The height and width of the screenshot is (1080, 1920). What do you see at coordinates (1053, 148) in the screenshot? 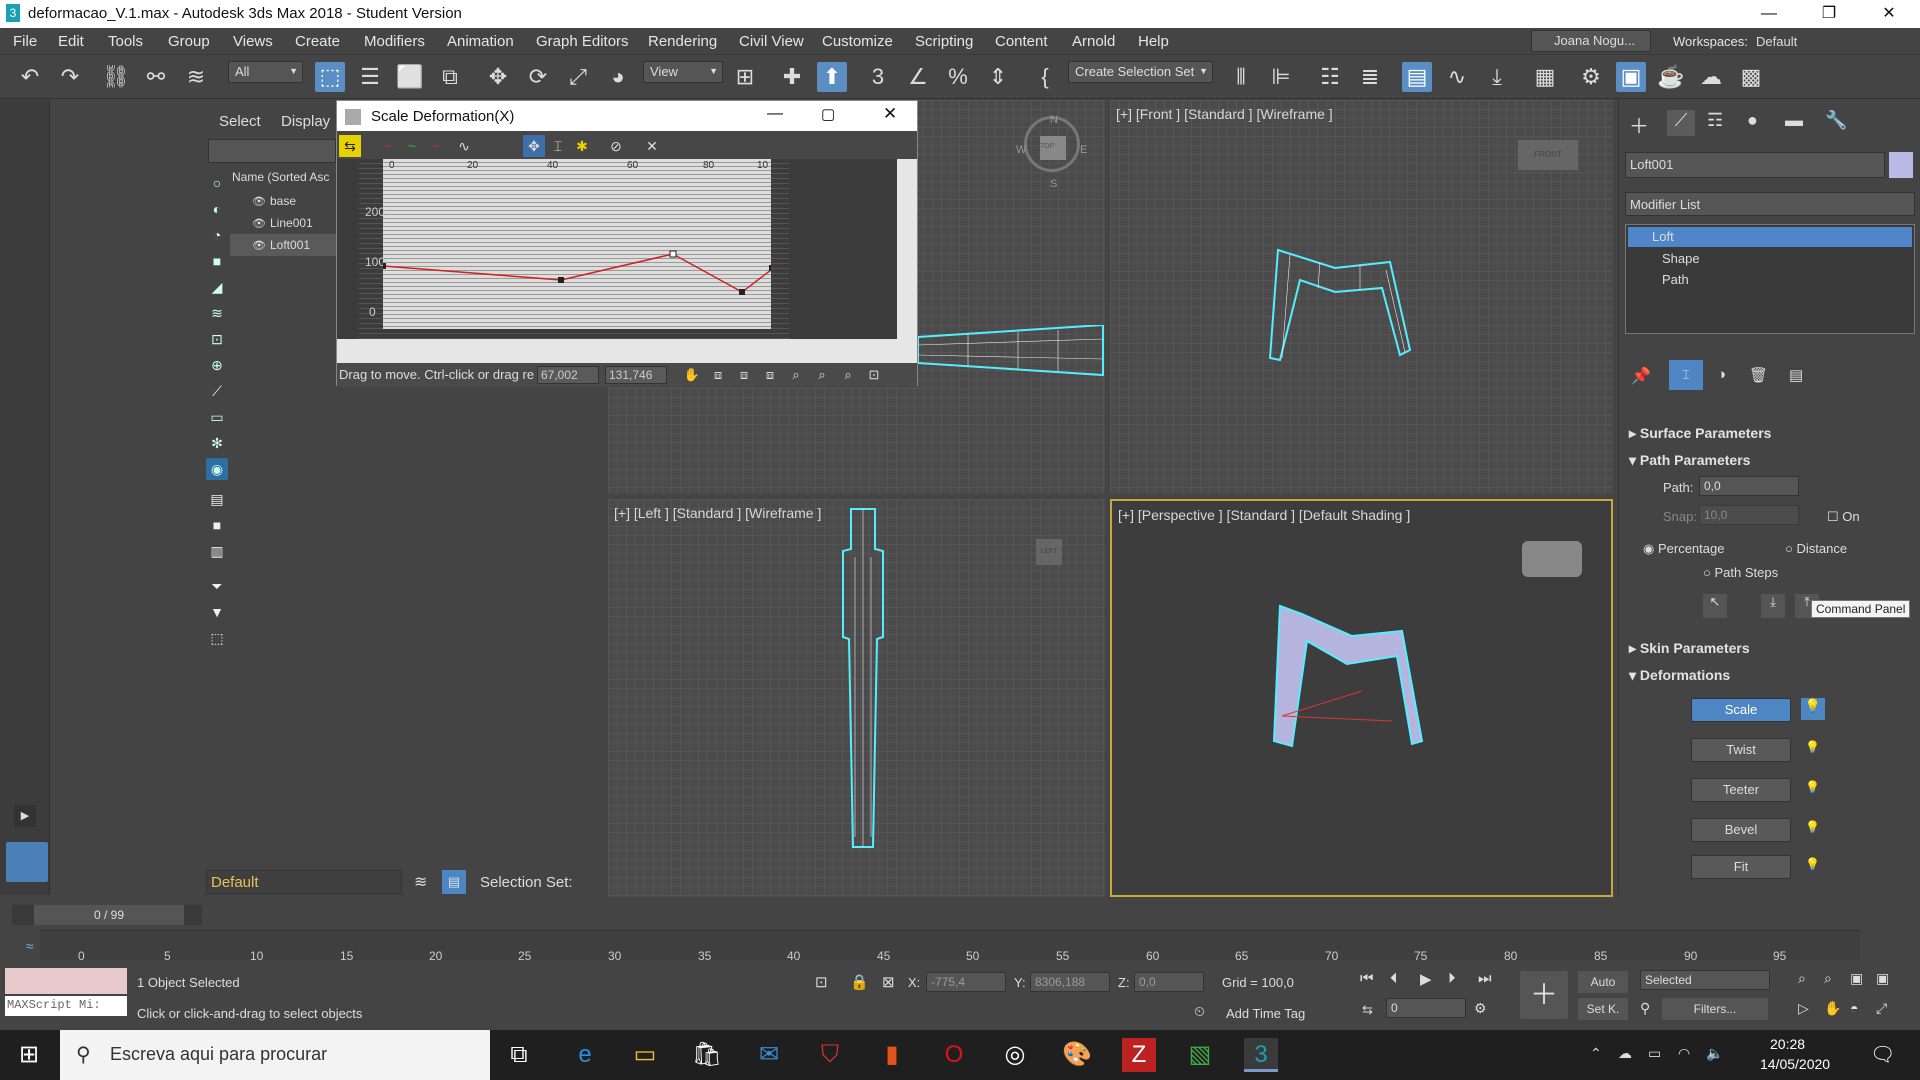
I see `view-cube-top: TOP` at bounding box center [1053, 148].